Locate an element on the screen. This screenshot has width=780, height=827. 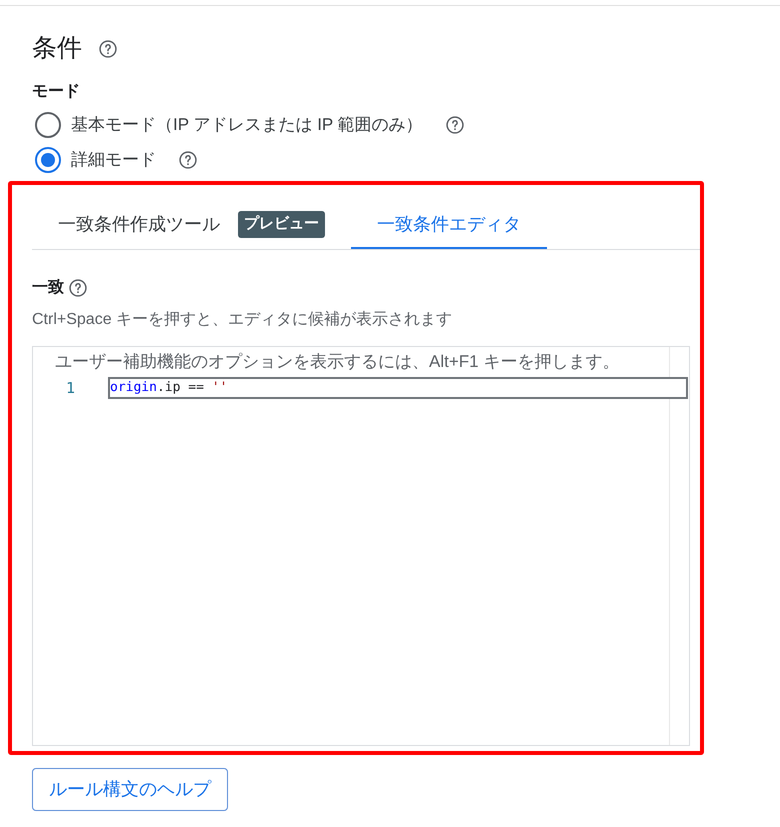
line-number: 1 is located at coordinates (70, 388).